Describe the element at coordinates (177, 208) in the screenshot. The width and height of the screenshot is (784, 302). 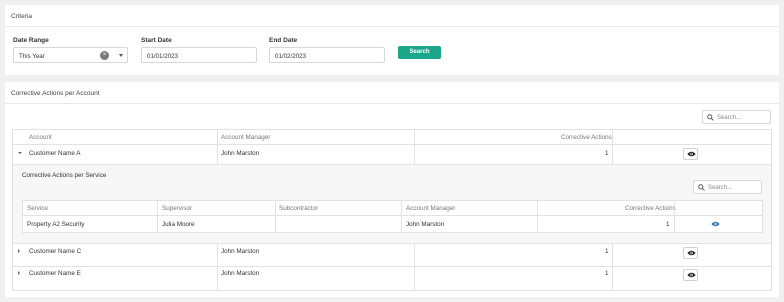
I see `col-header-supervisor: Supervisor` at that location.